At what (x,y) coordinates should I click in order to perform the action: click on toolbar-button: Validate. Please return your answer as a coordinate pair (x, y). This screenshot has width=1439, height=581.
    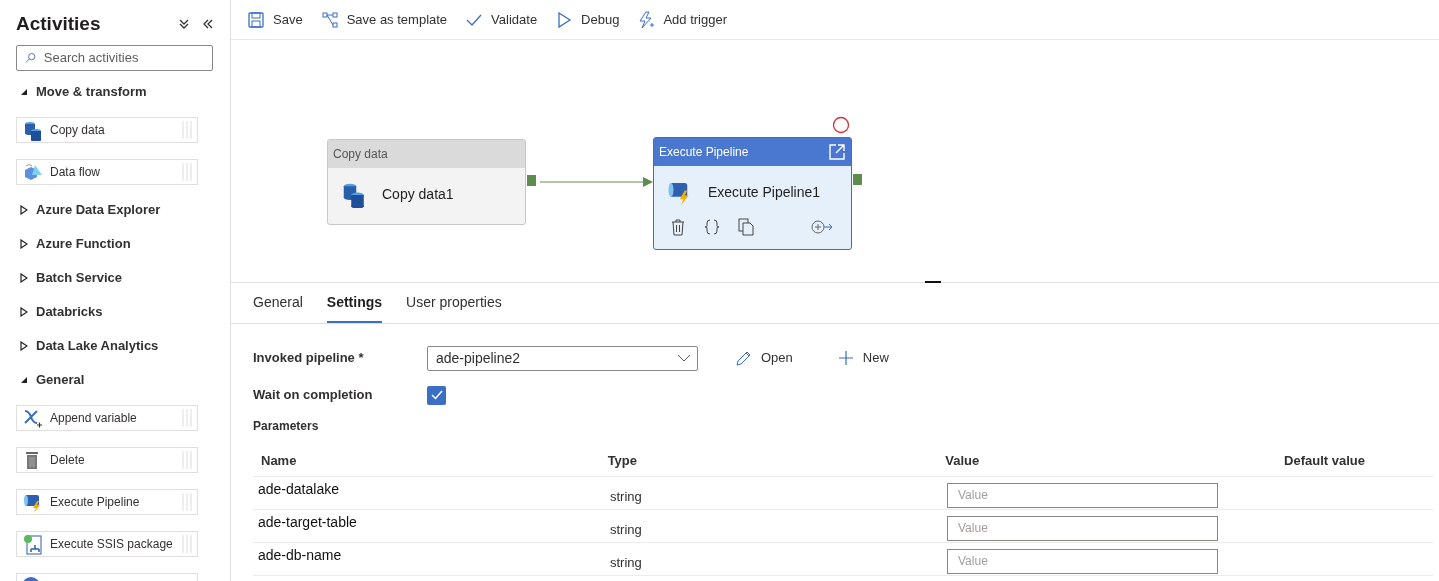
    Looking at the image, I should click on (501, 19).